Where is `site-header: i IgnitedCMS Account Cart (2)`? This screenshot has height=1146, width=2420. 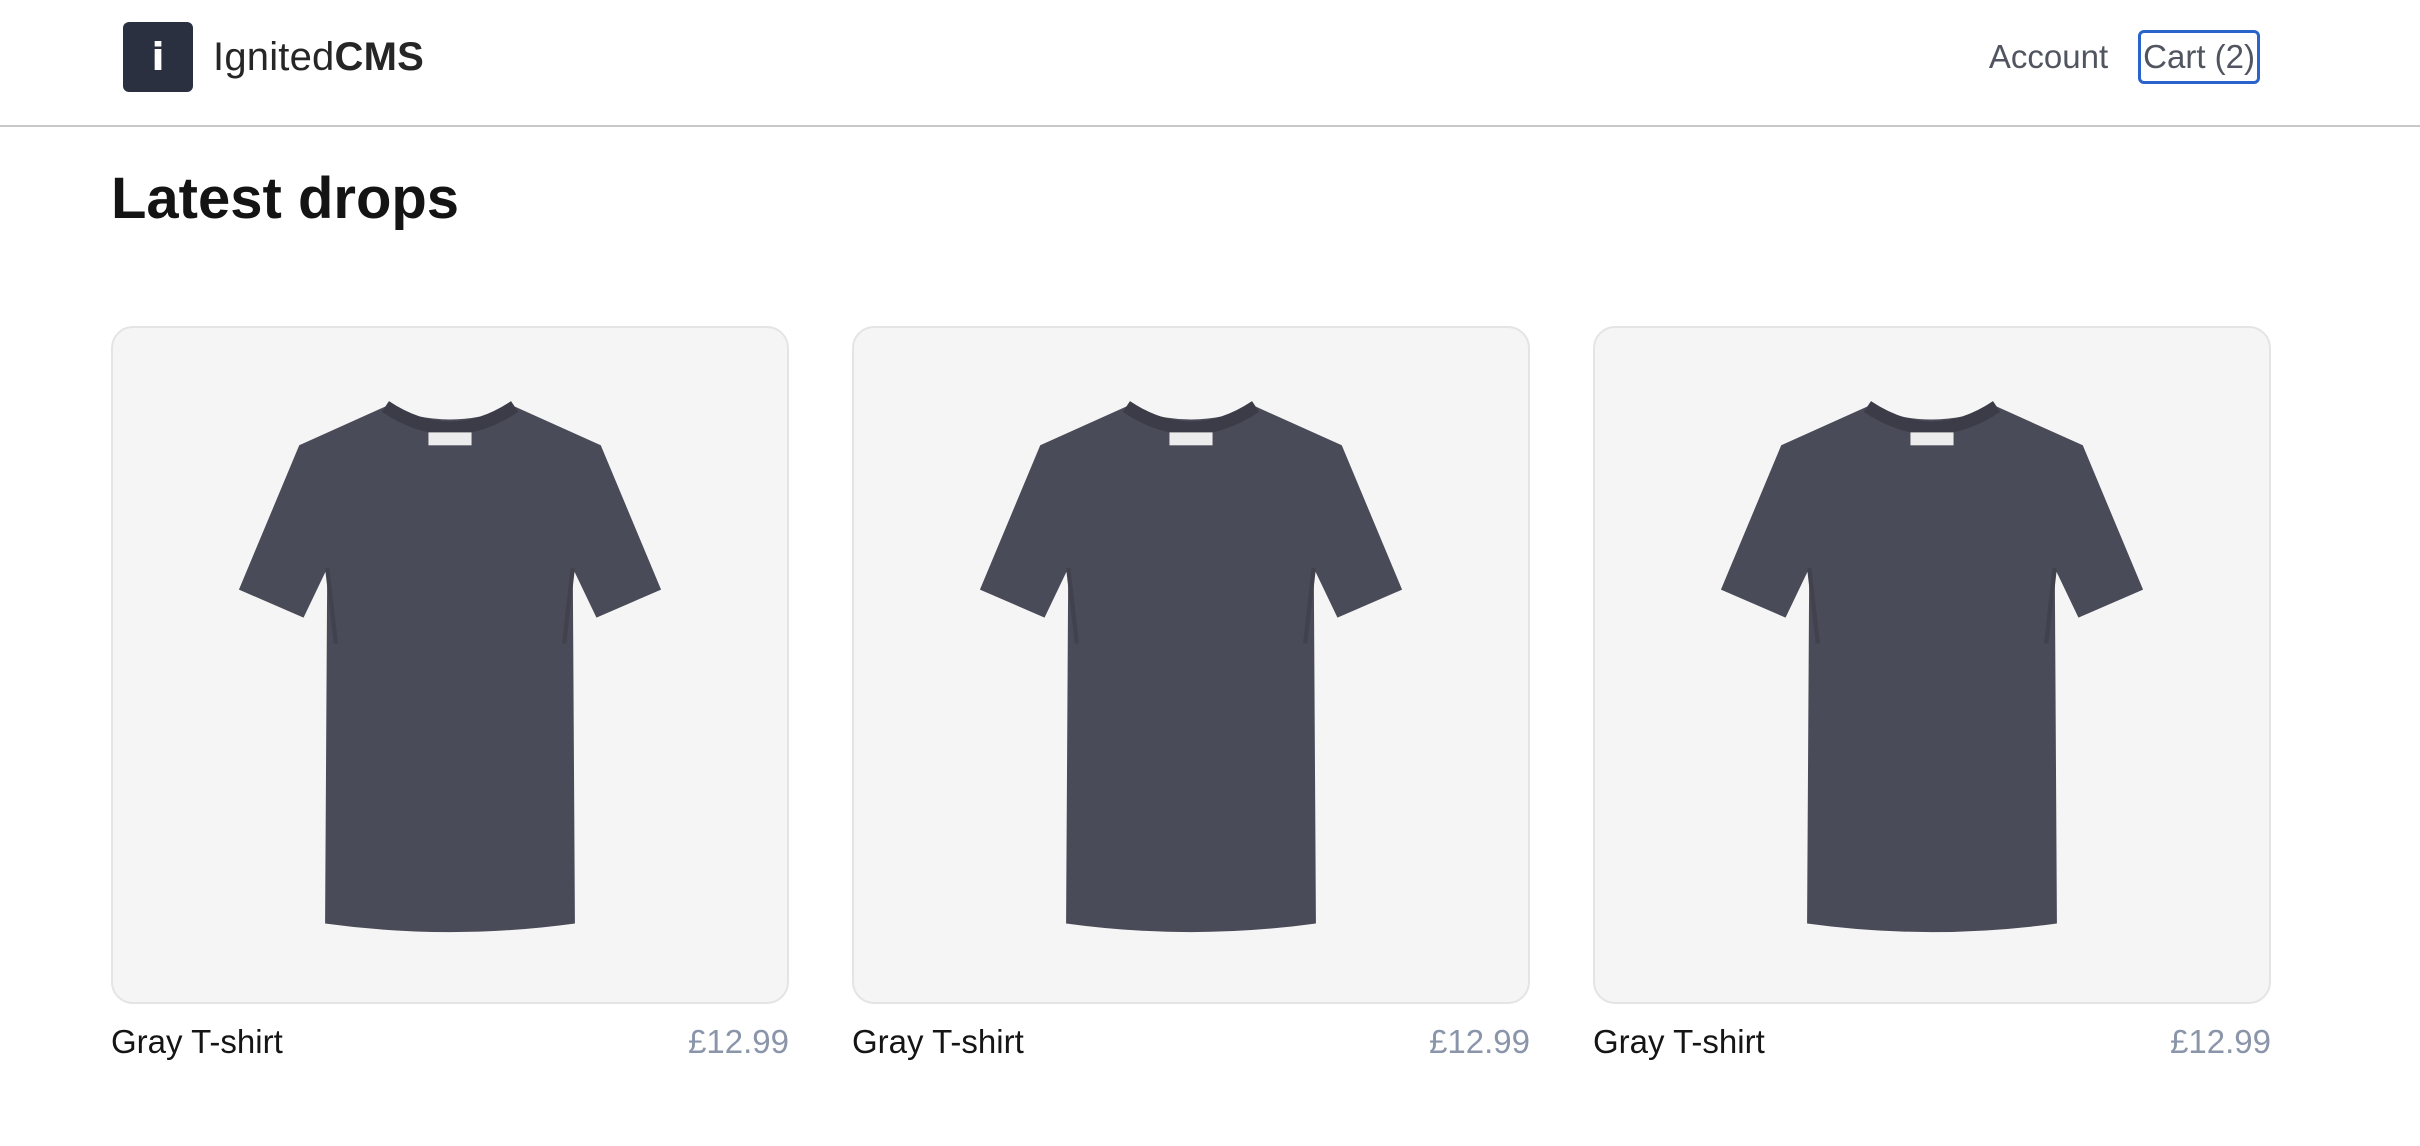
site-header: i IgnitedCMS Account Cart (2) is located at coordinates (1210, 63).